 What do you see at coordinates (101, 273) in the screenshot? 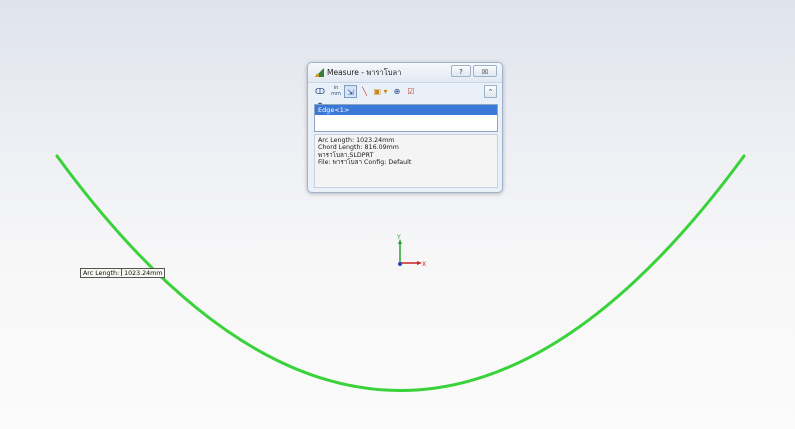
I see `callout-label: Arc Length:` at bounding box center [101, 273].